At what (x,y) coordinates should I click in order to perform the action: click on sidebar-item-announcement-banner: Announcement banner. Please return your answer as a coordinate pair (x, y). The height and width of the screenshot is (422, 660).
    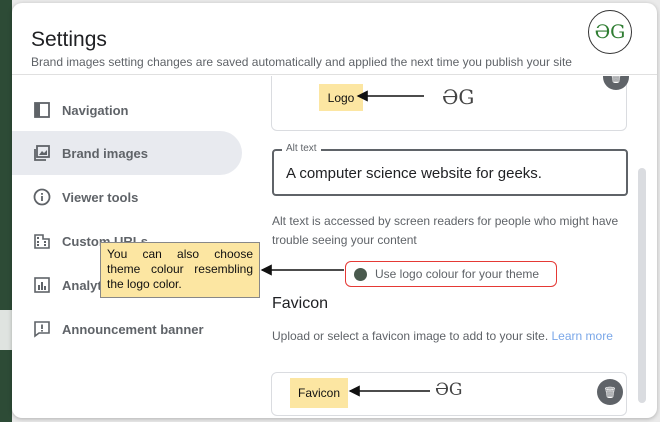
    Looking at the image, I should click on (127, 329).